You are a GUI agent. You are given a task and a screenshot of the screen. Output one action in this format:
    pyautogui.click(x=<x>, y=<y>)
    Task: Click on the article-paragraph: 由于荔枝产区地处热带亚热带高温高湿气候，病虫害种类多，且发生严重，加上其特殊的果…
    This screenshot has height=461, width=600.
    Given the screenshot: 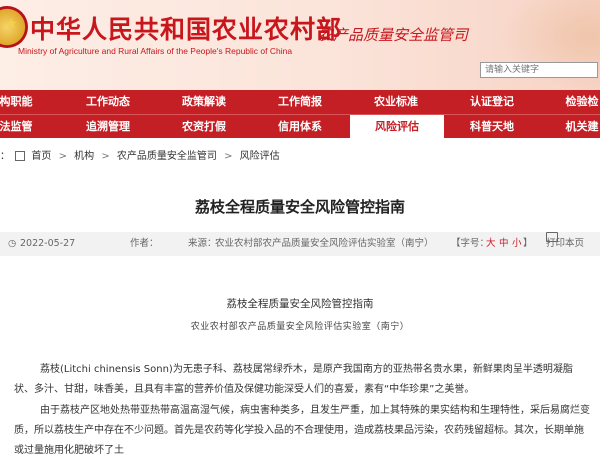 What is the action you would take?
    pyautogui.click(x=302, y=430)
    